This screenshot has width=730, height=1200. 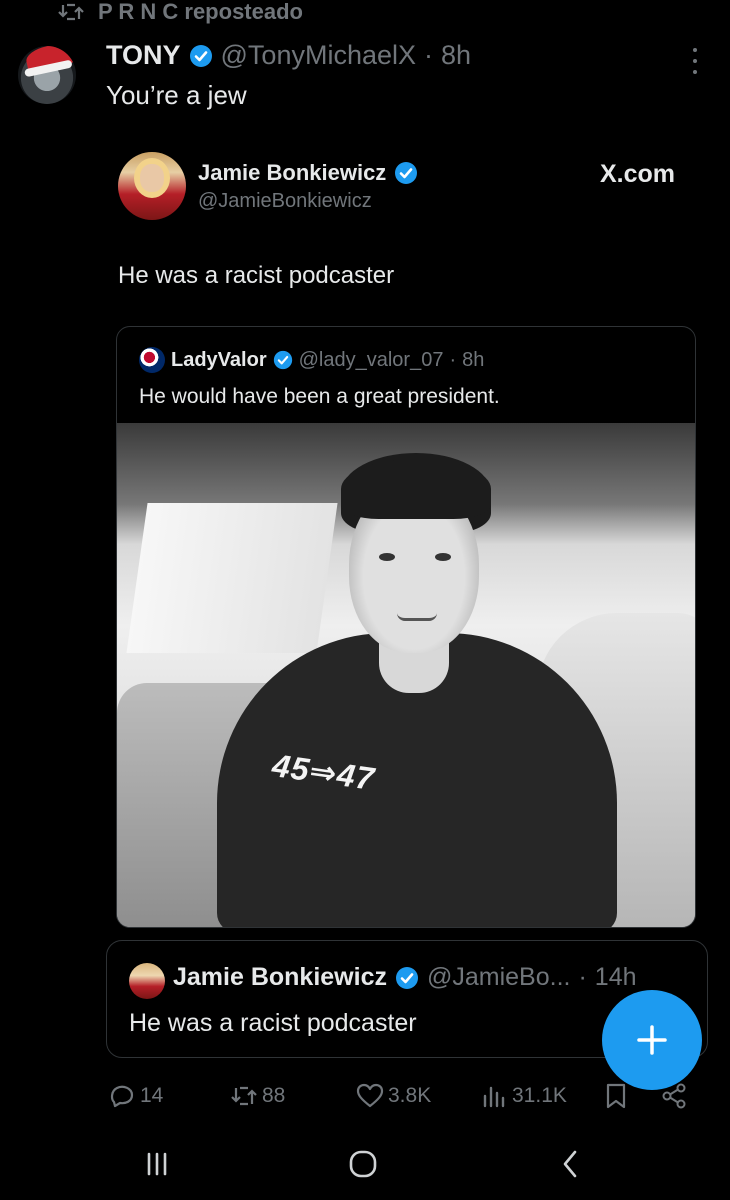 I want to click on quoted-author-row: LadyValor @lady_valor_07 · 8h, so click(x=311, y=360).